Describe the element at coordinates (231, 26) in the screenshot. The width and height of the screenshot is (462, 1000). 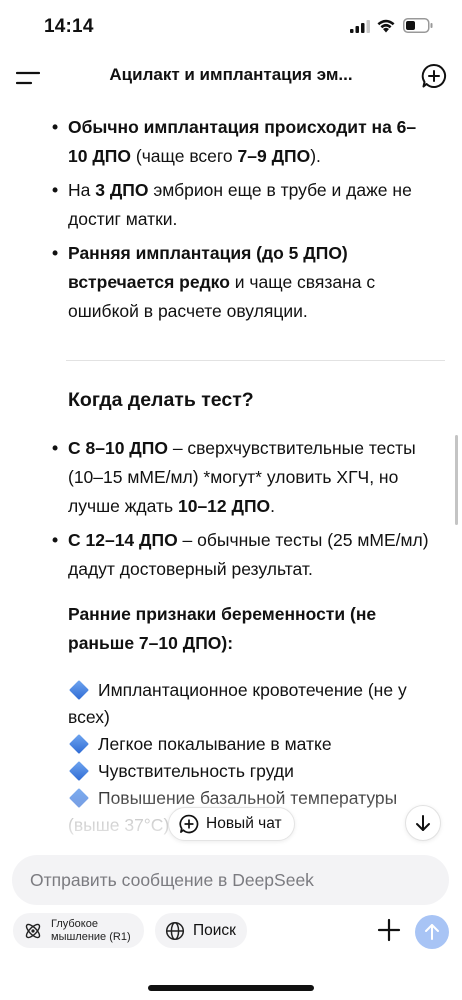
I see `status-bar: 14:14` at that location.